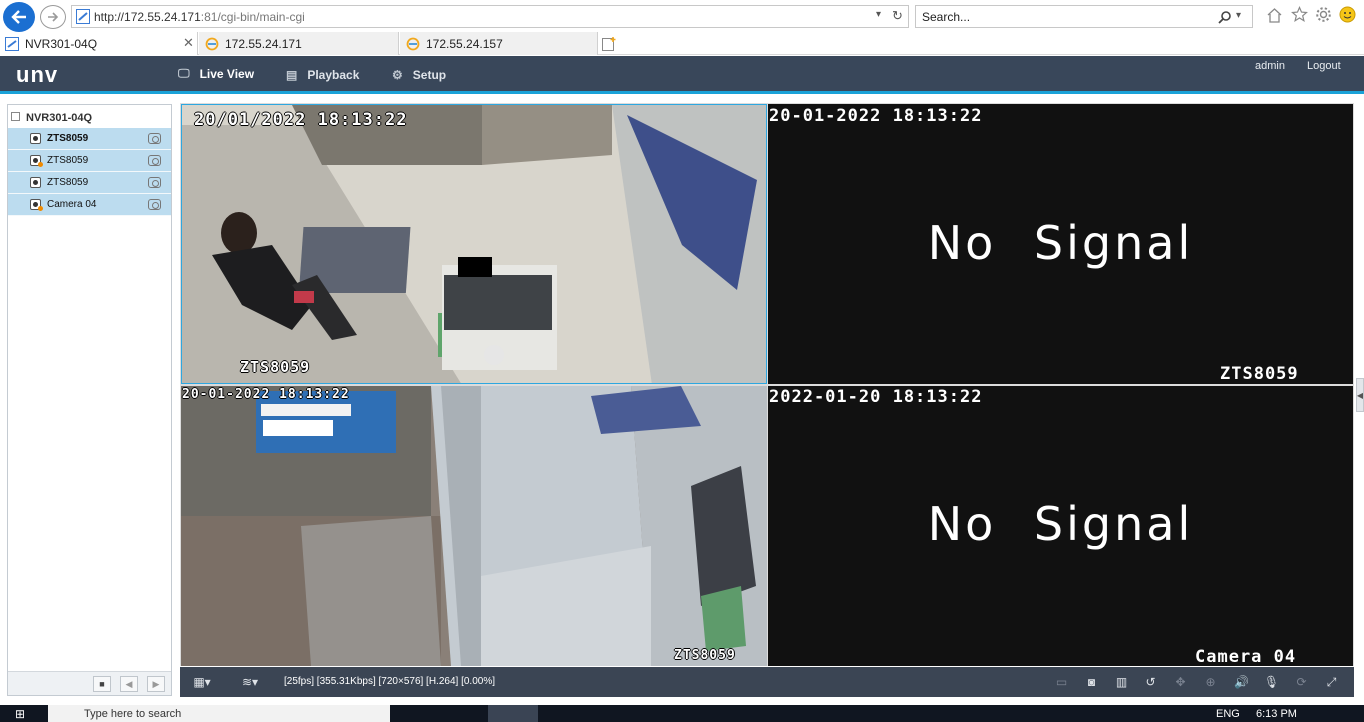  What do you see at coordinates (876, 397) in the screenshot?
I see `timestamp-overlay: 2022-01-20 18:13:22` at bounding box center [876, 397].